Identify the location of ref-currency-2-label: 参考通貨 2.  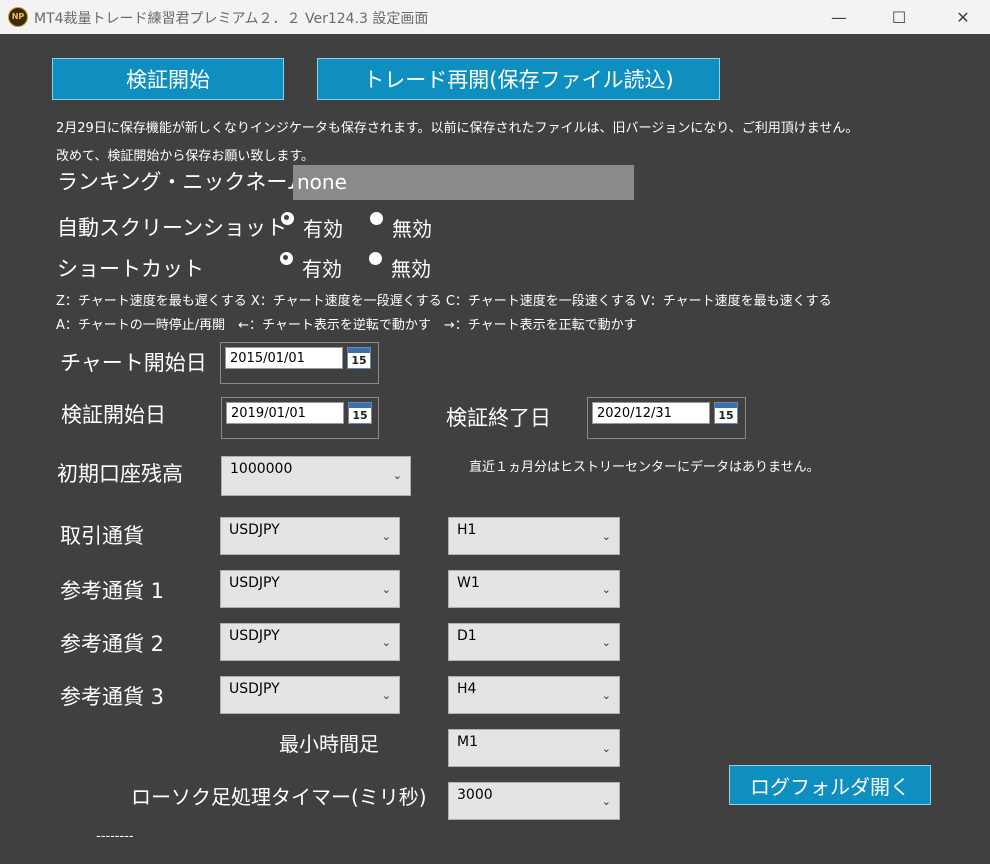
(112, 644).